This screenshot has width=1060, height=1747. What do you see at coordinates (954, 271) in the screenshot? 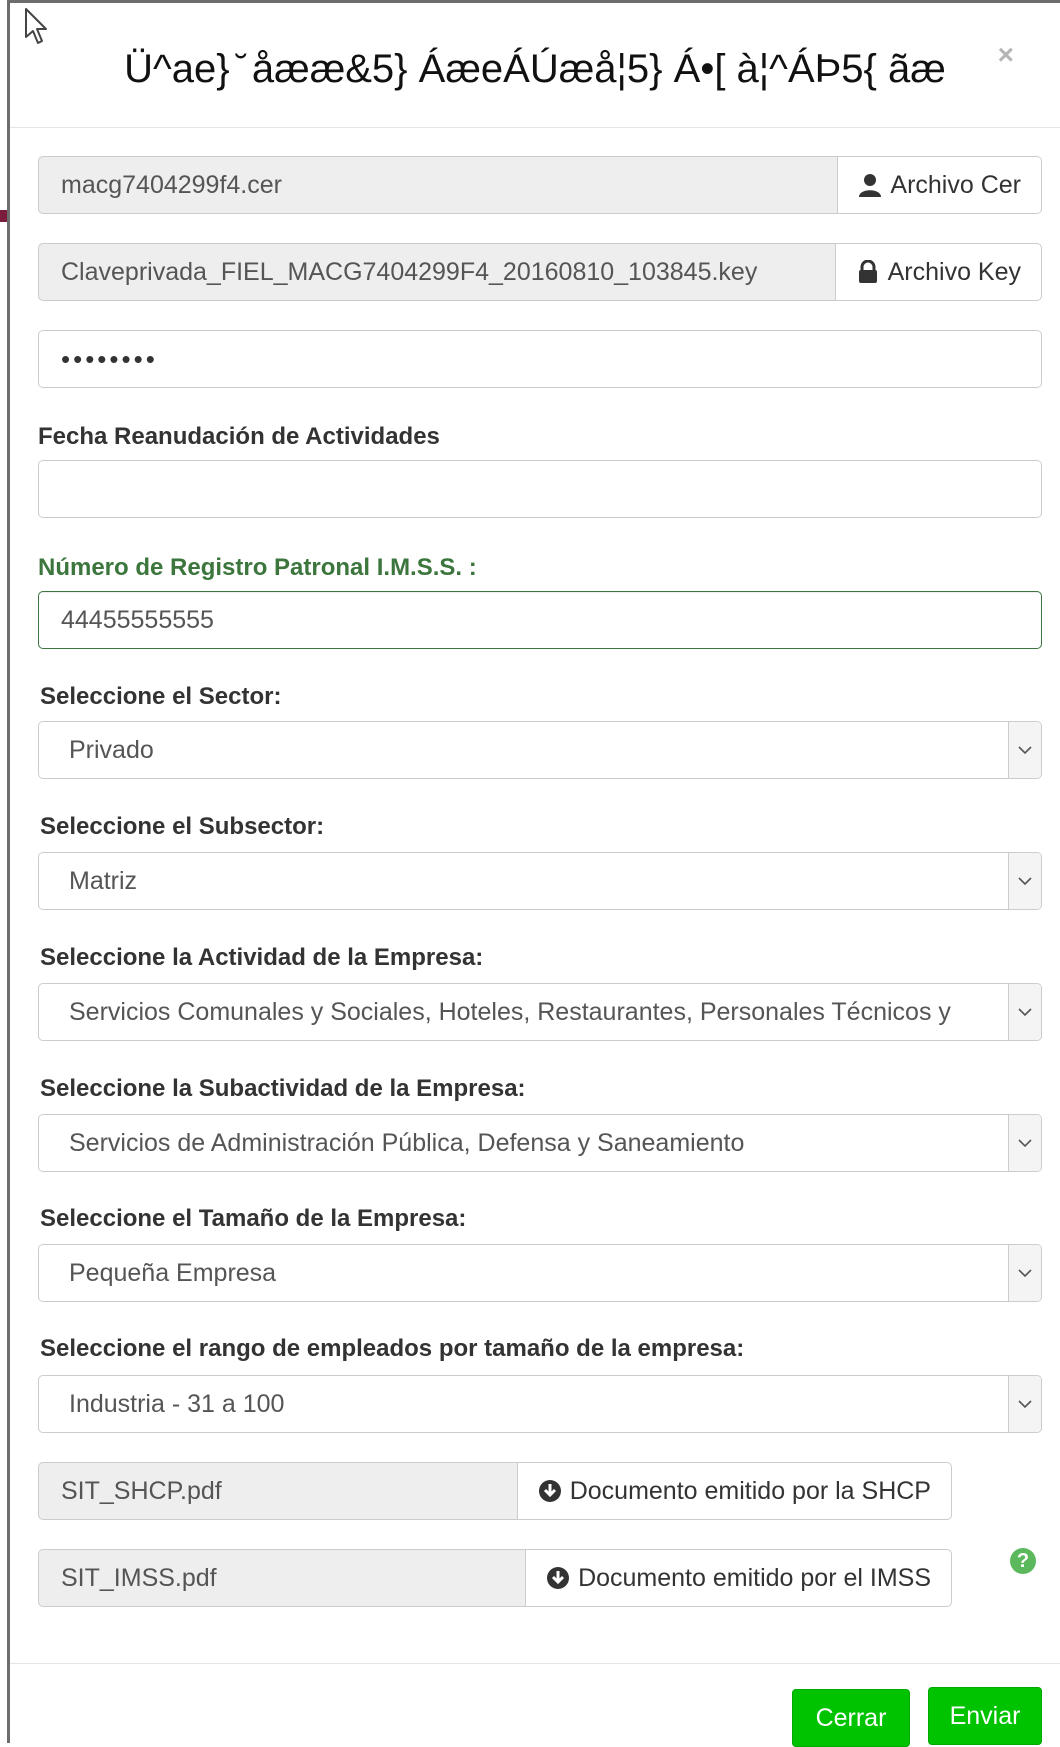
I see `archivo-key-label: Archivo Key` at bounding box center [954, 271].